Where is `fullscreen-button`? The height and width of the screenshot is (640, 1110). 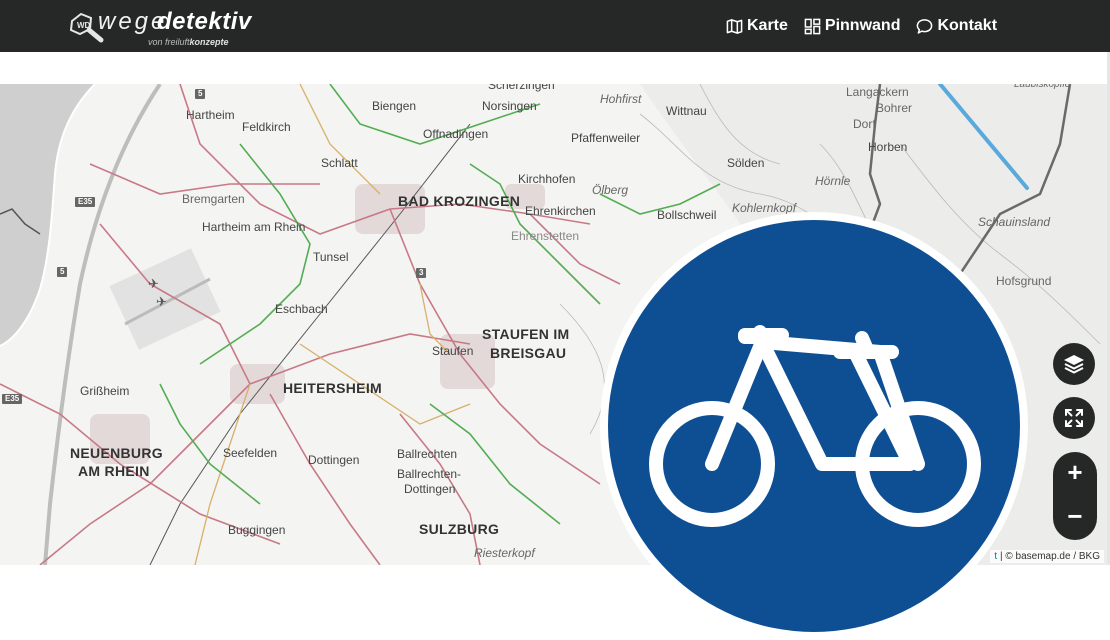 fullscreen-button is located at coordinates (1074, 418).